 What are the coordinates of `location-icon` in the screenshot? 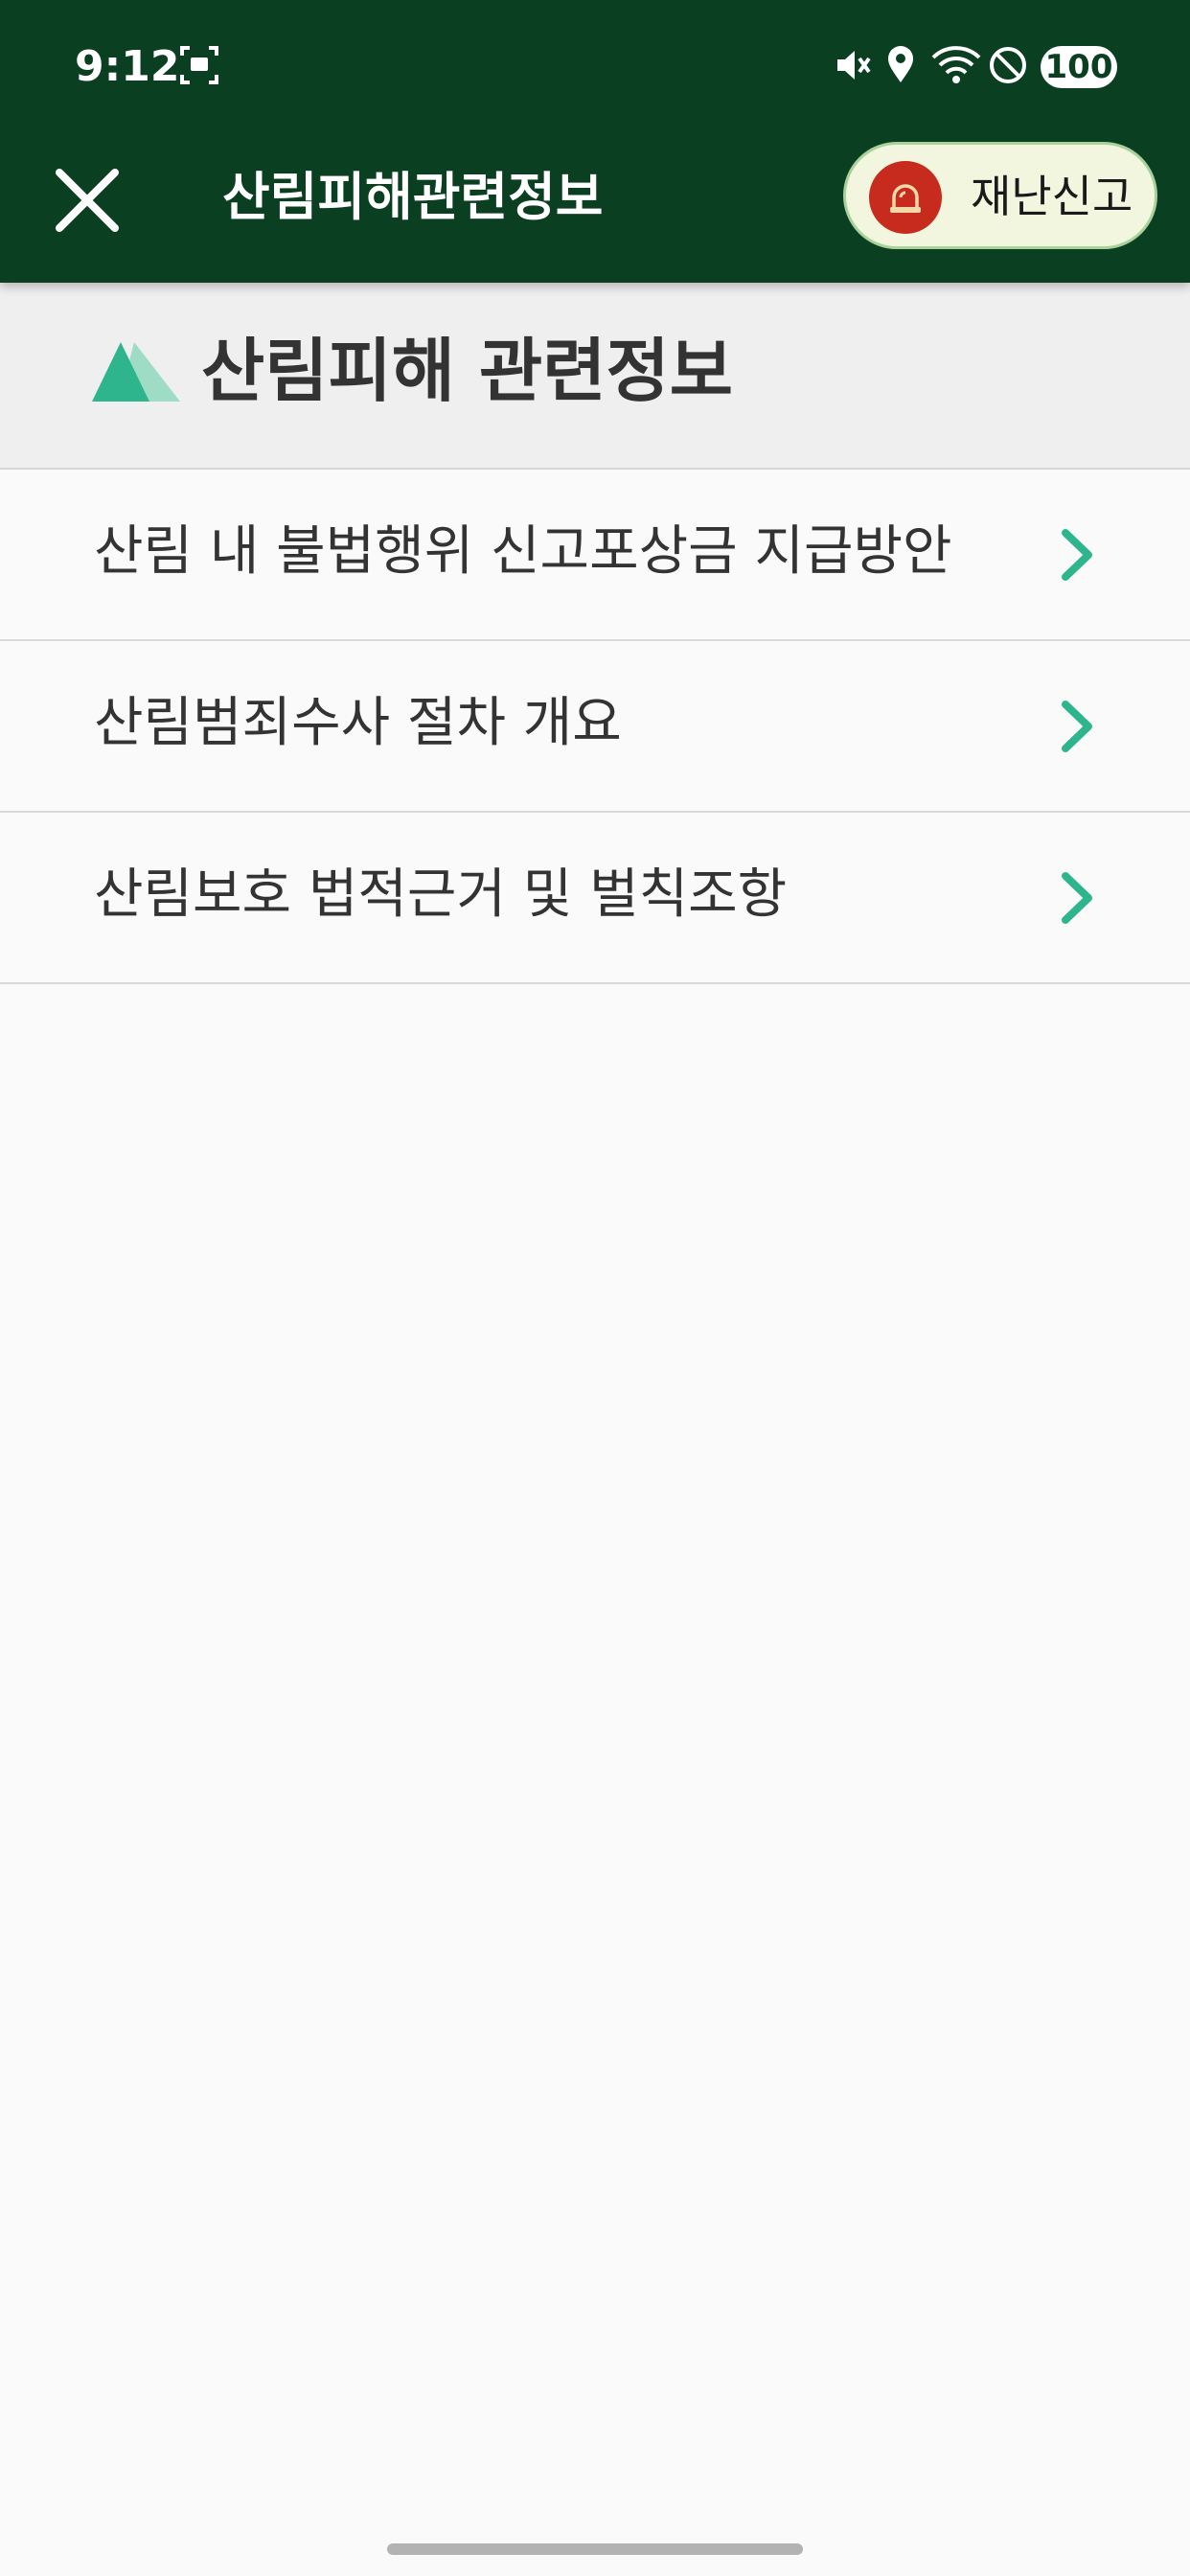 It's located at (901, 66).